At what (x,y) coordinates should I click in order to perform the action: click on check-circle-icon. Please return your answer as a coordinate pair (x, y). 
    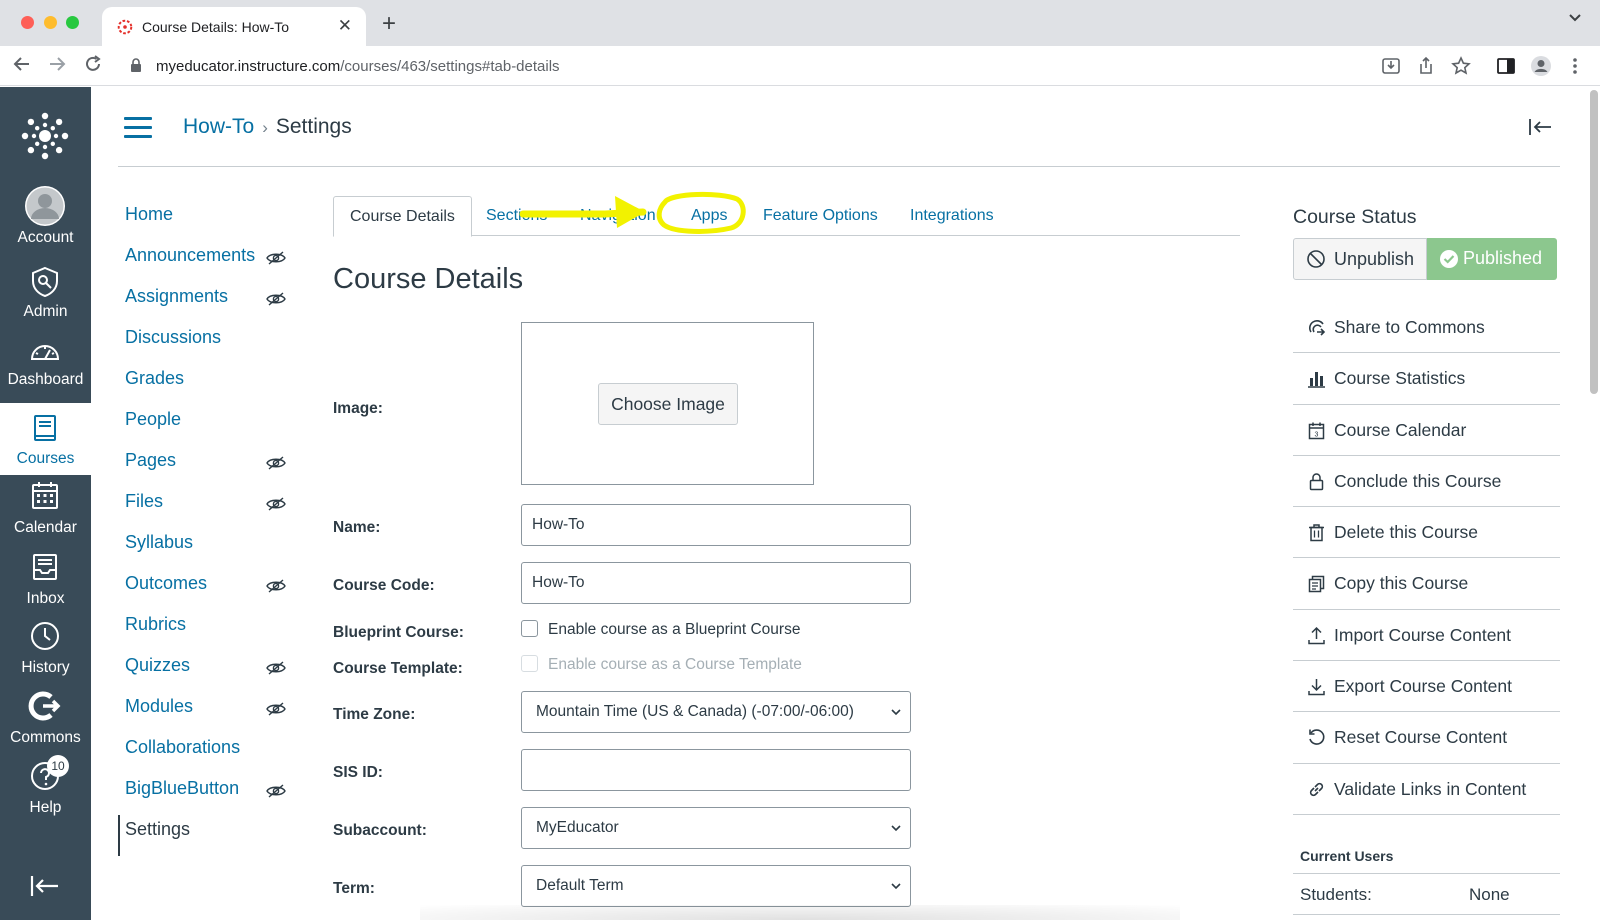
    Looking at the image, I should click on (1449, 259).